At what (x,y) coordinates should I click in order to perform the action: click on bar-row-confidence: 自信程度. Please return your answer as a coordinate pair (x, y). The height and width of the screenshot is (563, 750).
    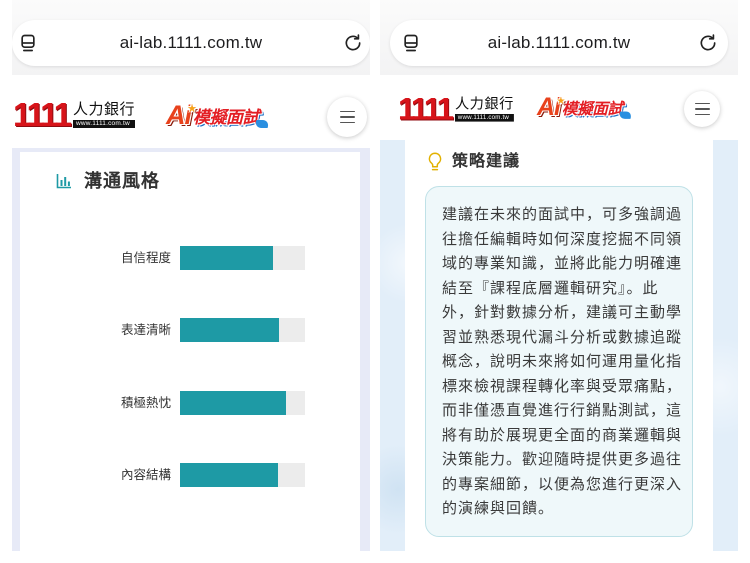
    Looking at the image, I should click on (190, 258).